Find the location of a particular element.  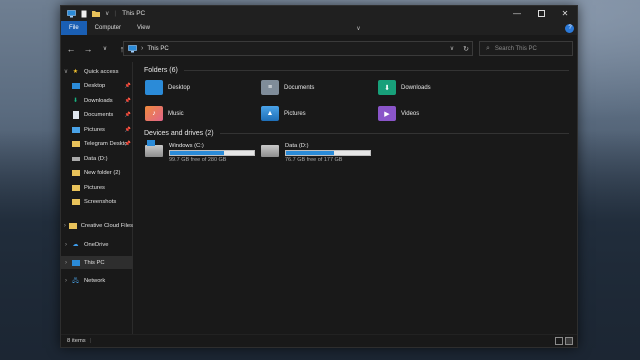

drives-heading: Devices and drives (2) is located at coordinates (179, 133).